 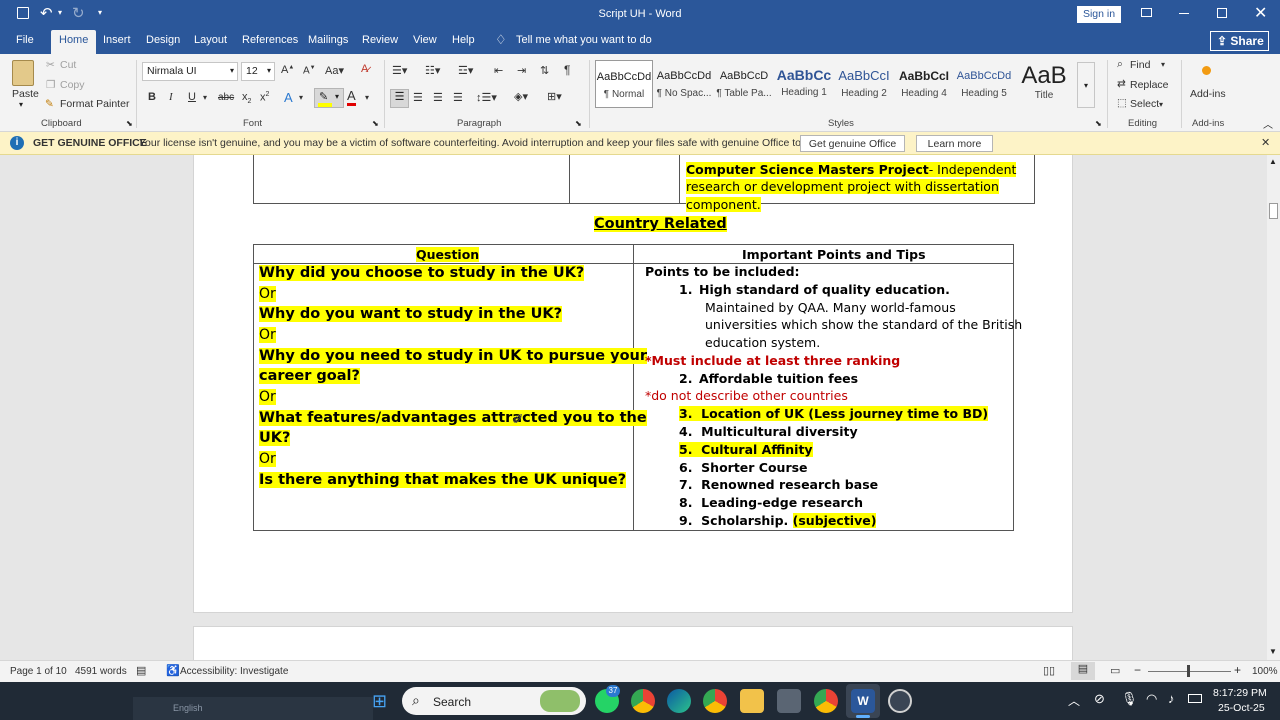 I want to click on multilevel-list-icon: ☲▾, so click(x=465, y=70).